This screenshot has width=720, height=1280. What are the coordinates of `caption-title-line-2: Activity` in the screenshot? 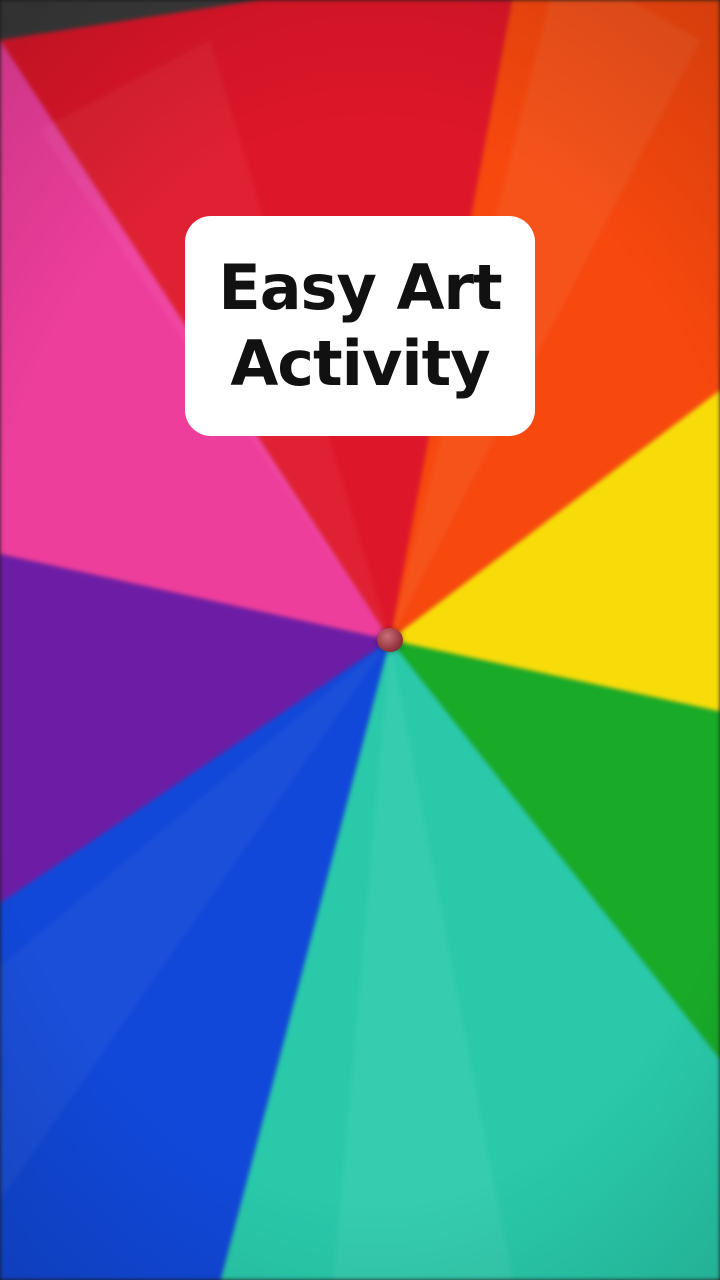 It's located at (360, 363).